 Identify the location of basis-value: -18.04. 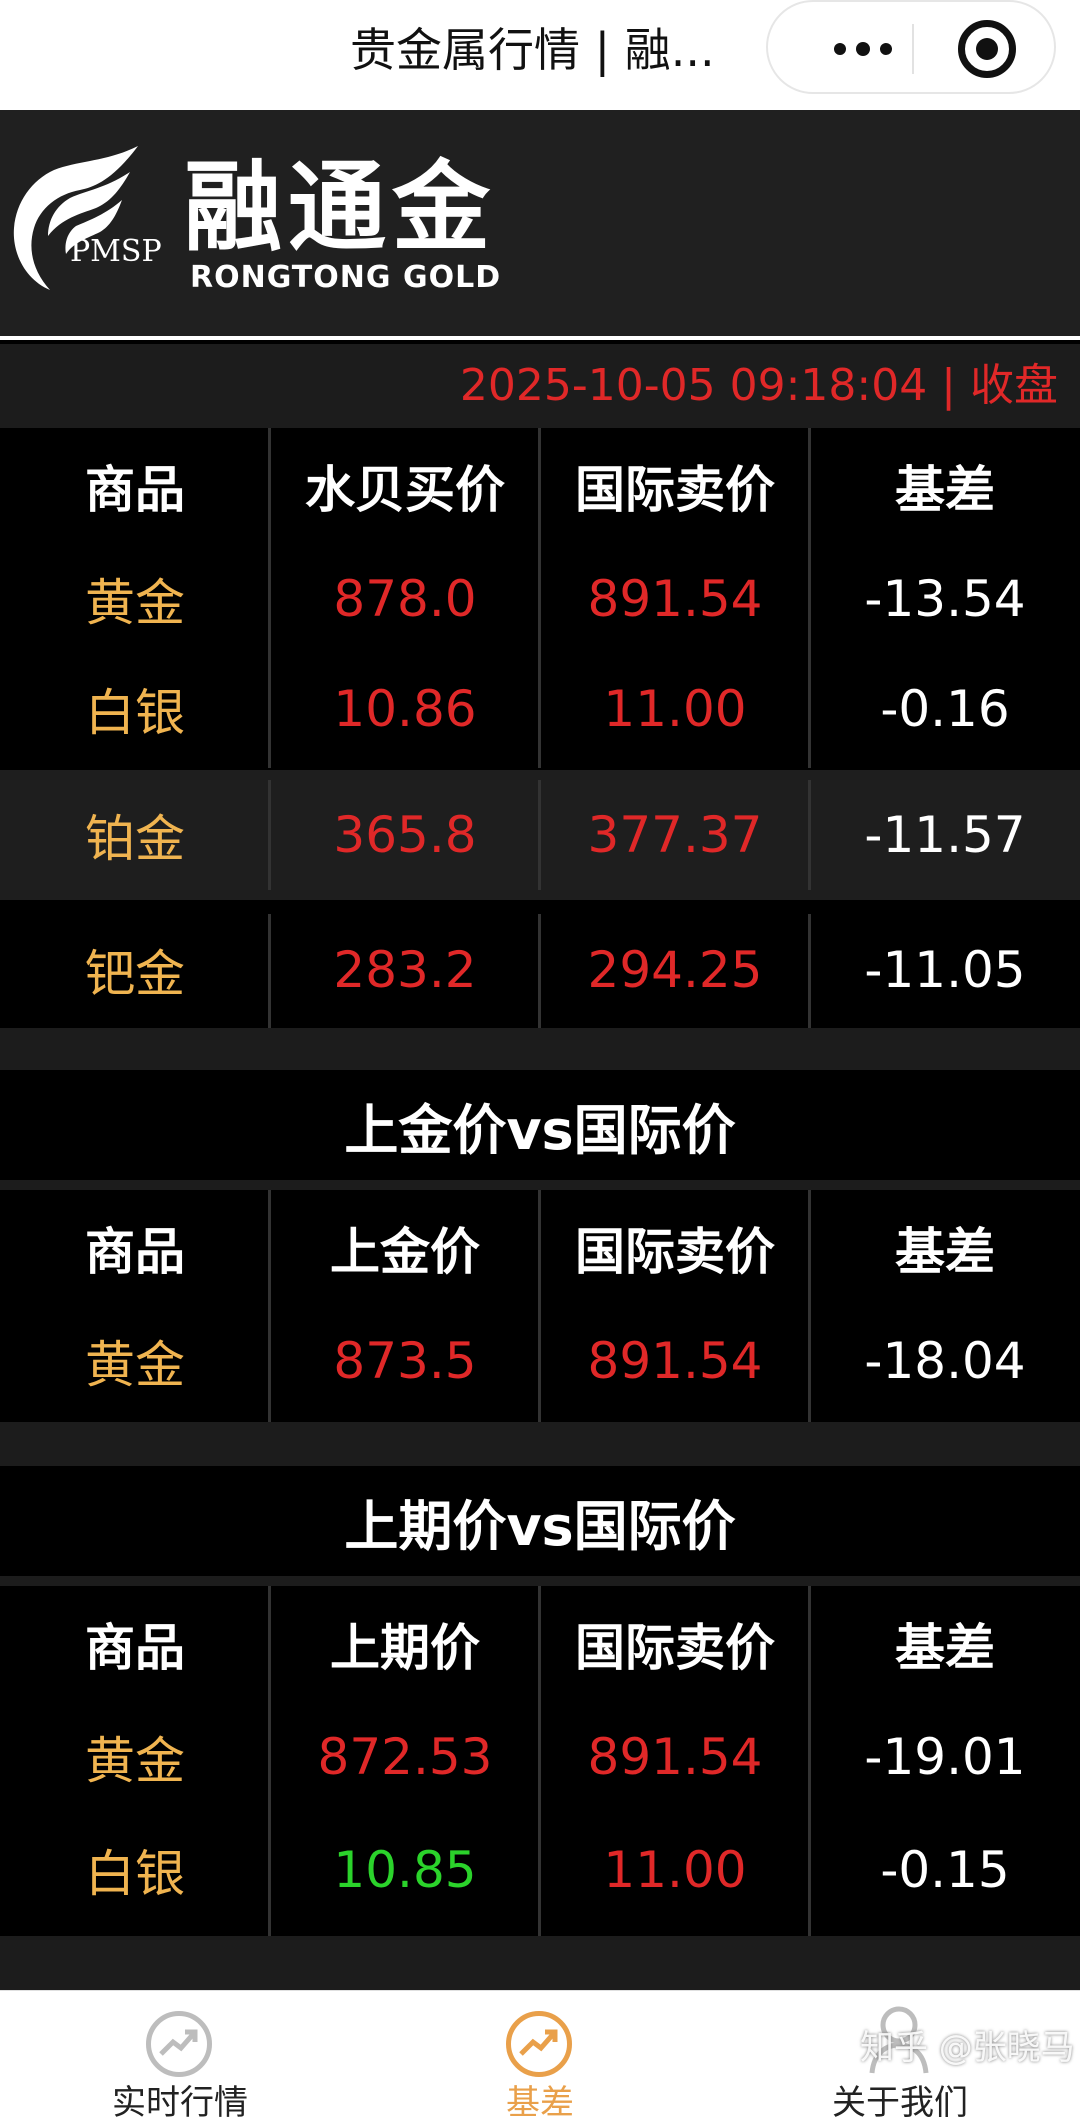
(945, 1361).